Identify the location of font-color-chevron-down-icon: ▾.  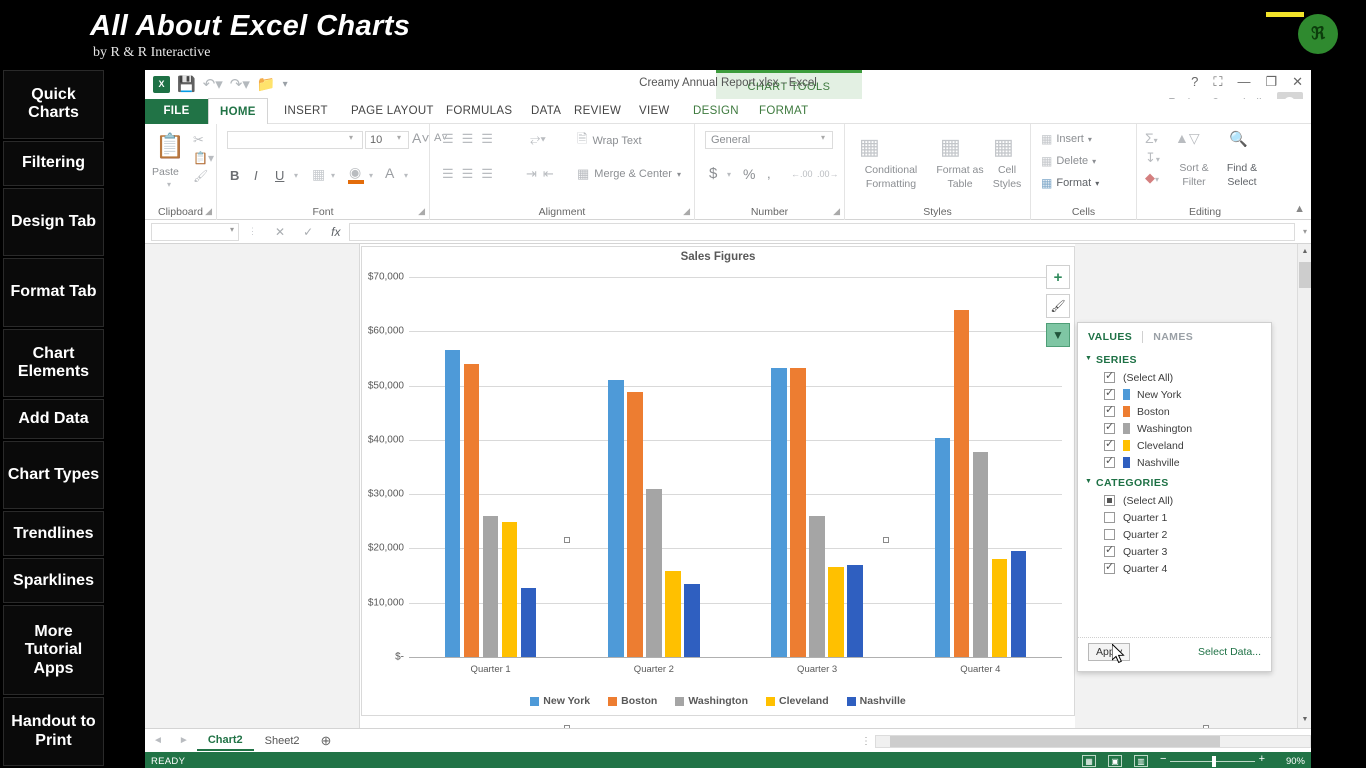
(406, 175).